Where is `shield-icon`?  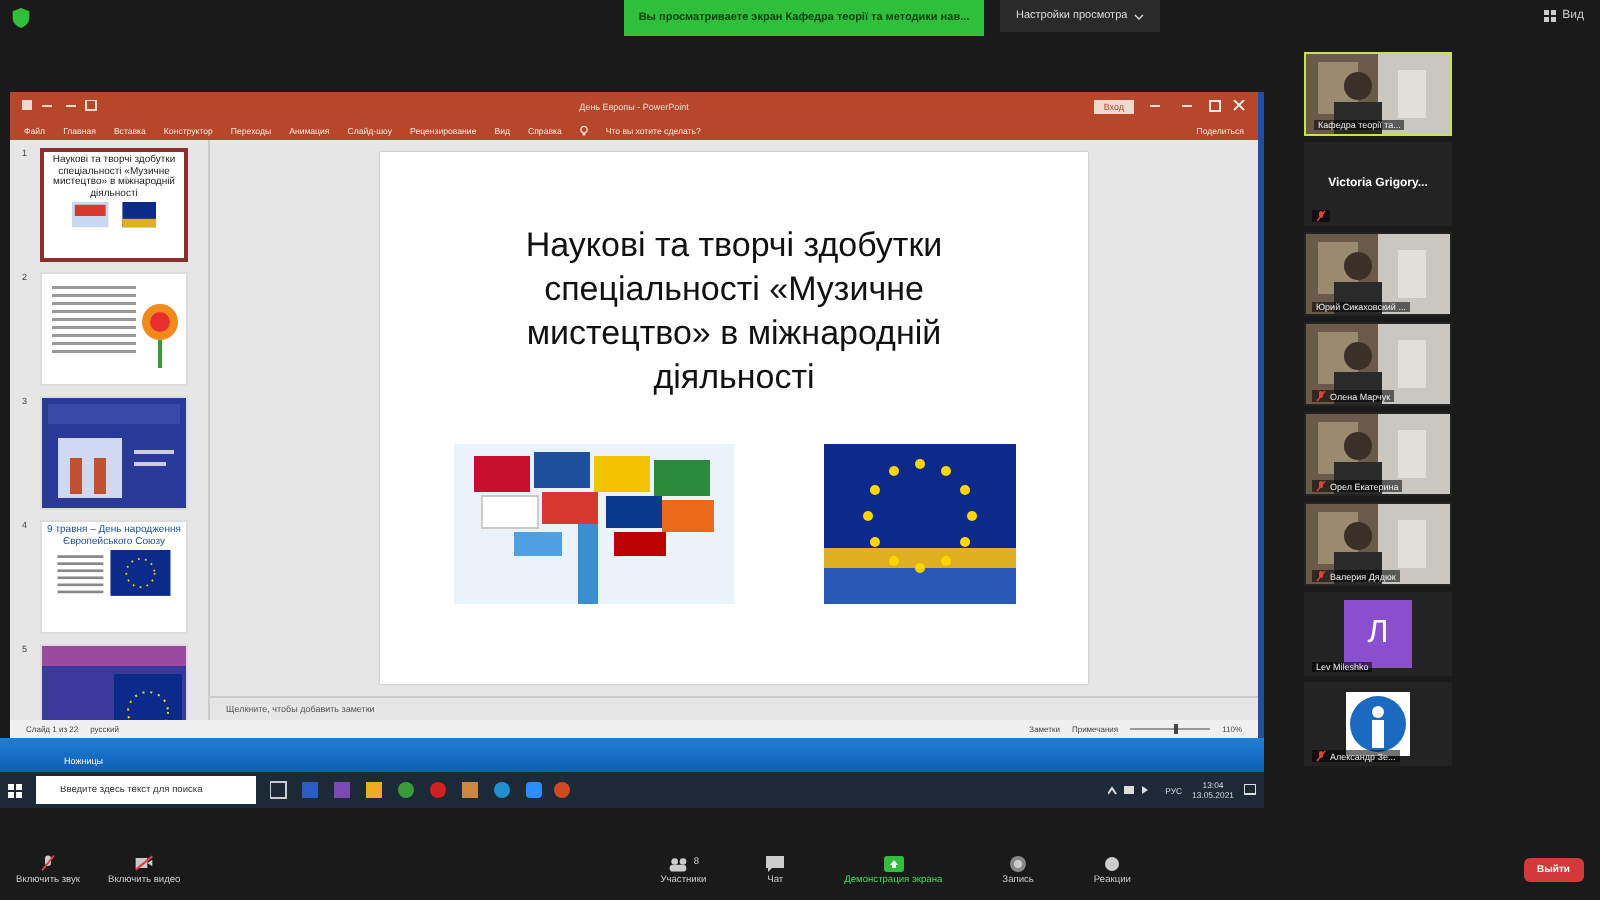
shield-icon is located at coordinates (21, 18).